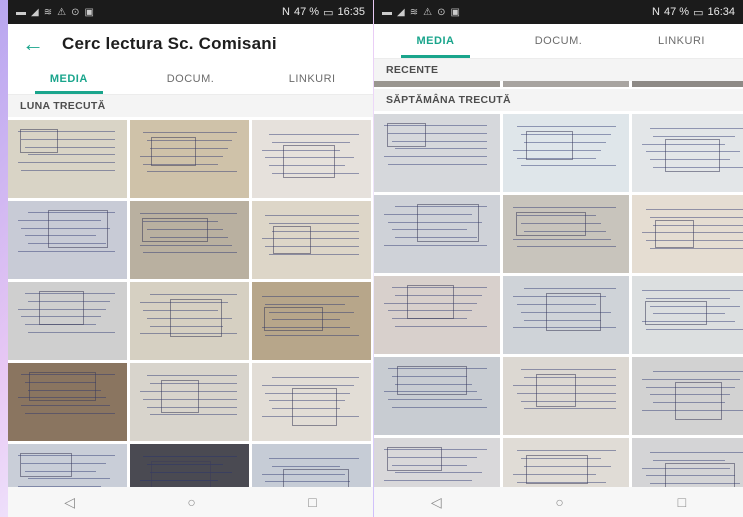 This screenshot has width=743, height=517. I want to click on signal-icon: ◢, so click(401, 12).